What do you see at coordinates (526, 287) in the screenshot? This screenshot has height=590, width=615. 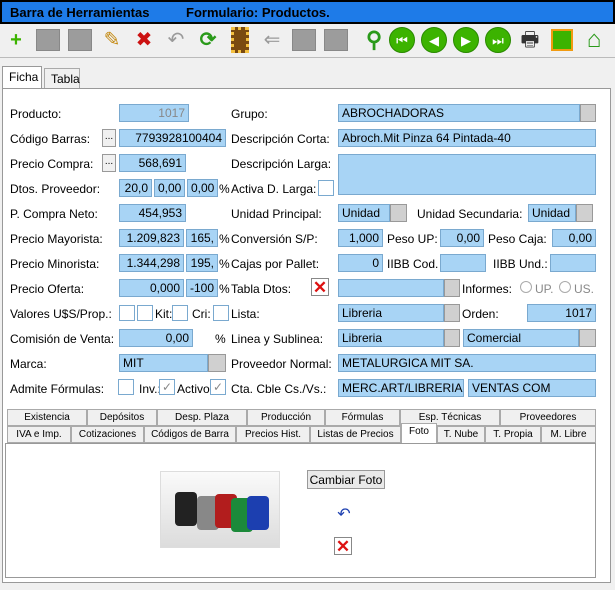 I see `up-radio` at bounding box center [526, 287].